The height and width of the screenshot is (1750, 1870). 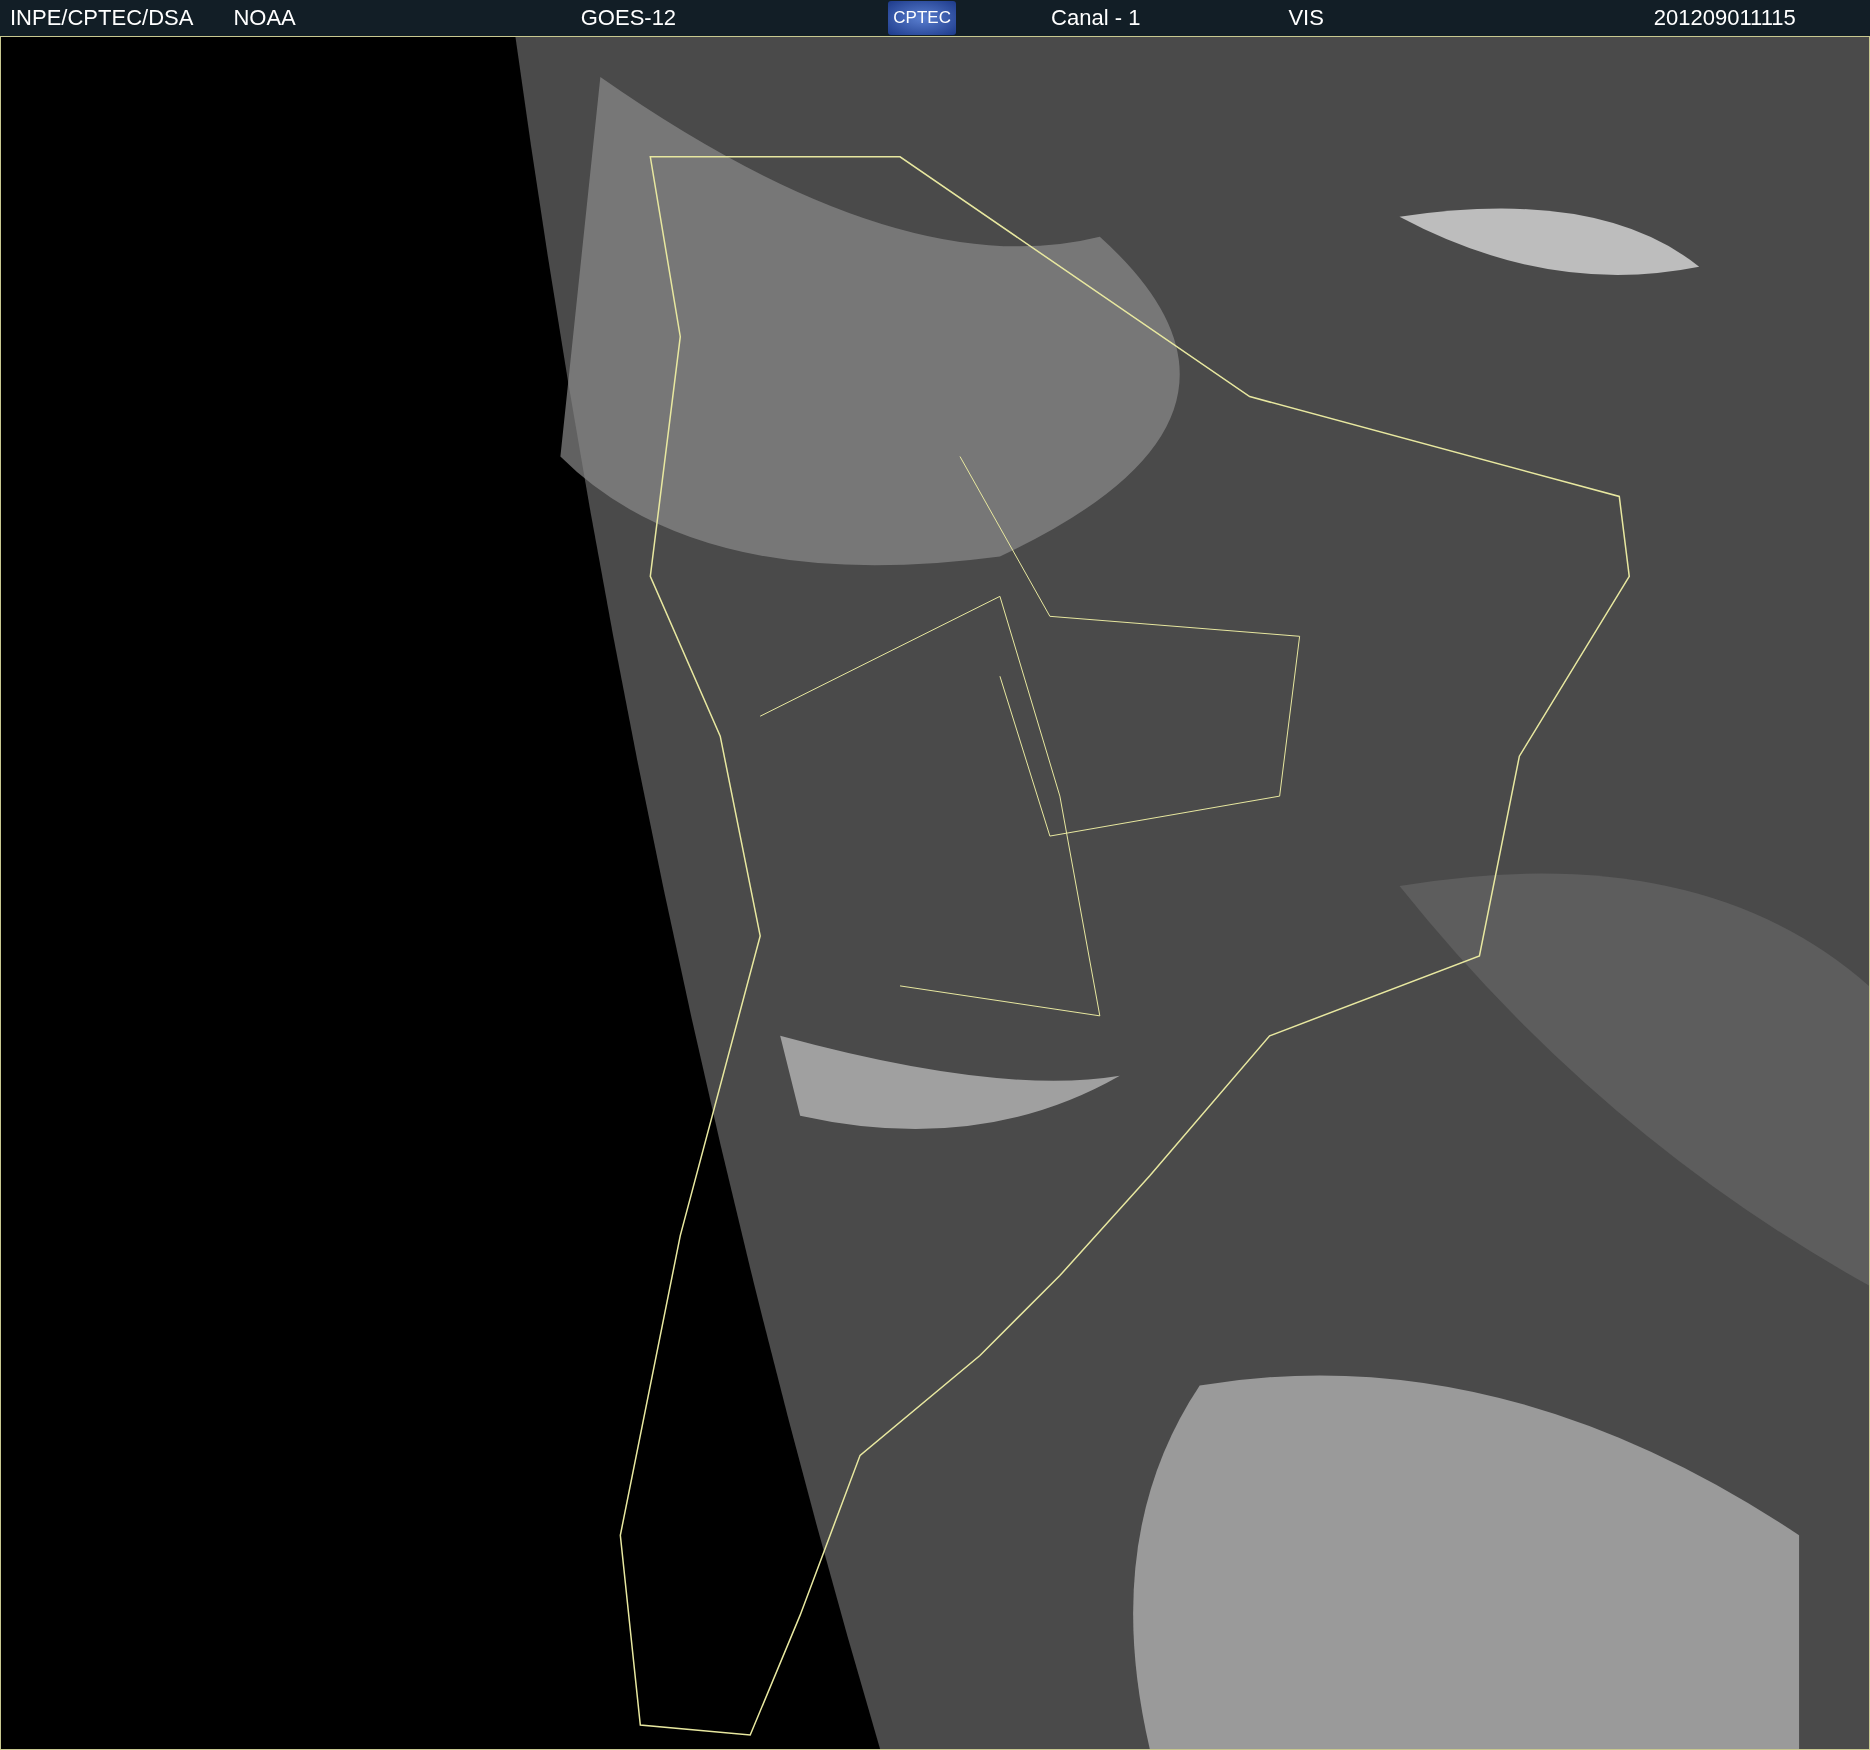 I want to click on header-text: 201209011115, so click(x=1724, y=18).